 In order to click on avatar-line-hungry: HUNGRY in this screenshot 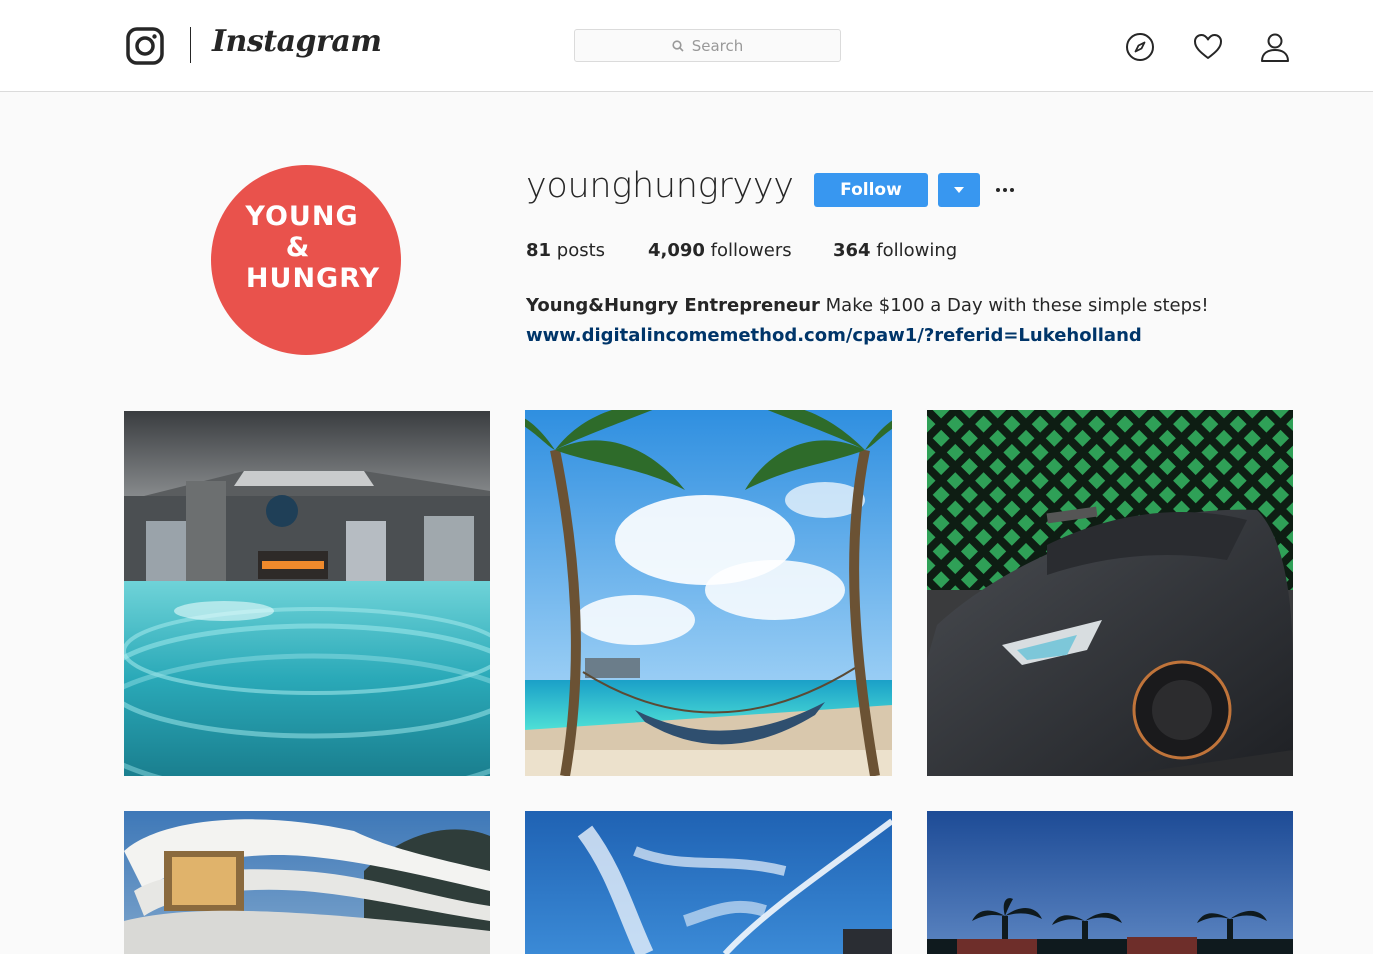, I will do `click(313, 278)`.